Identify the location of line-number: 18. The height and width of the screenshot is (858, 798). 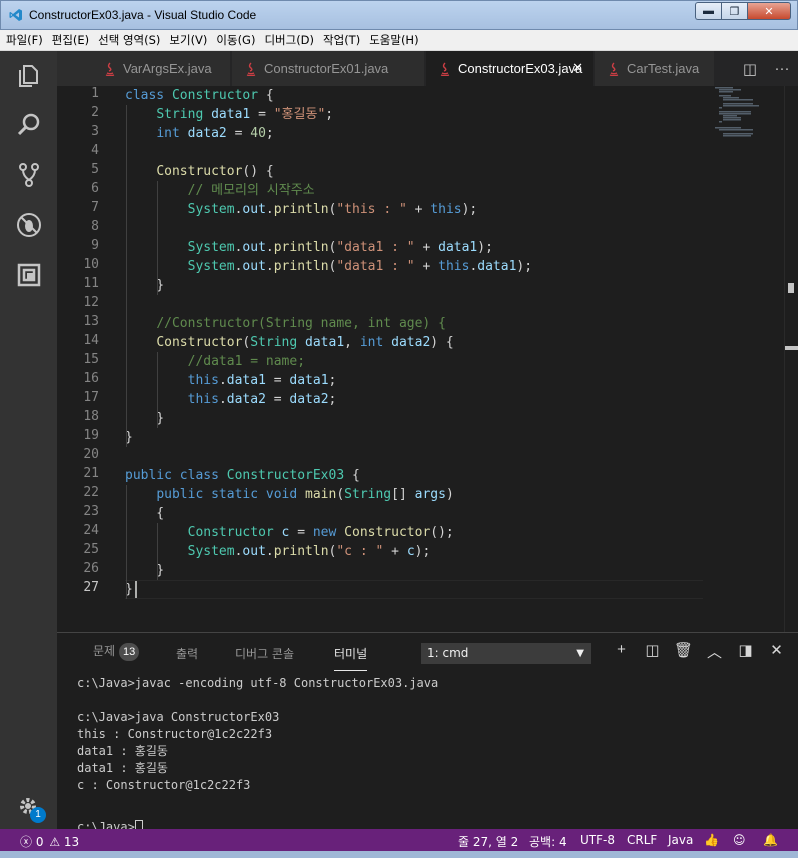
(91, 416).